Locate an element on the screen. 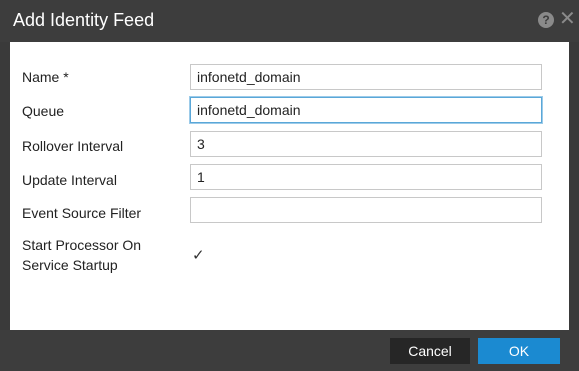 The width and height of the screenshot is (579, 371). name-label: Name * is located at coordinates (45, 77).